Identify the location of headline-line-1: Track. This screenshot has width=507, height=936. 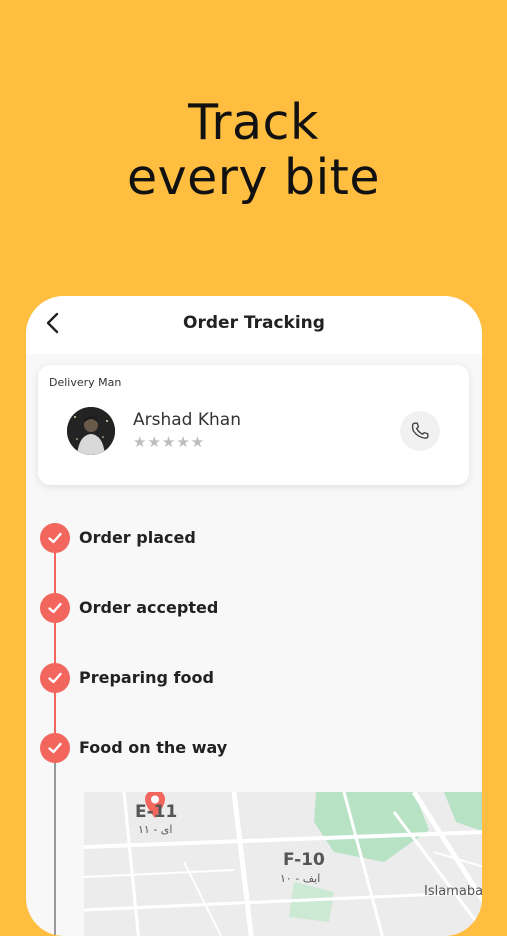
(253, 122).